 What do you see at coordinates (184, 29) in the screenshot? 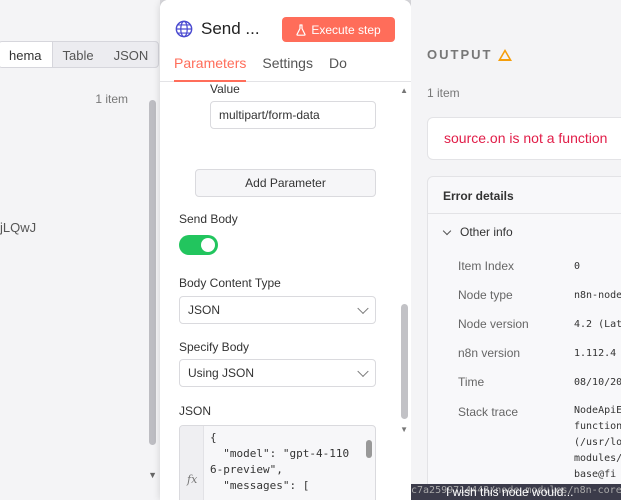
I see `globe-icon` at bounding box center [184, 29].